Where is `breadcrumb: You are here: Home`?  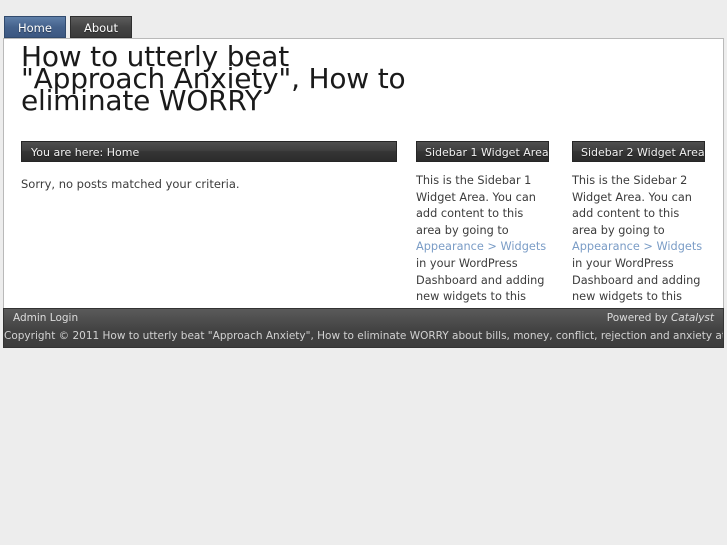
breadcrumb: You are here: Home is located at coordinates (209, 151).